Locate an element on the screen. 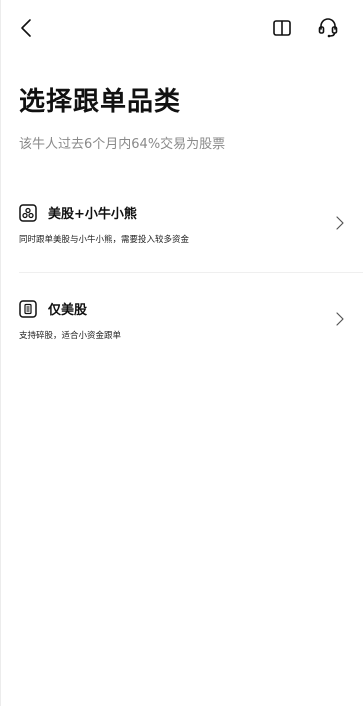 The height and width of the screenshot is (706, 363). divider is located at coordinates (191, 272).